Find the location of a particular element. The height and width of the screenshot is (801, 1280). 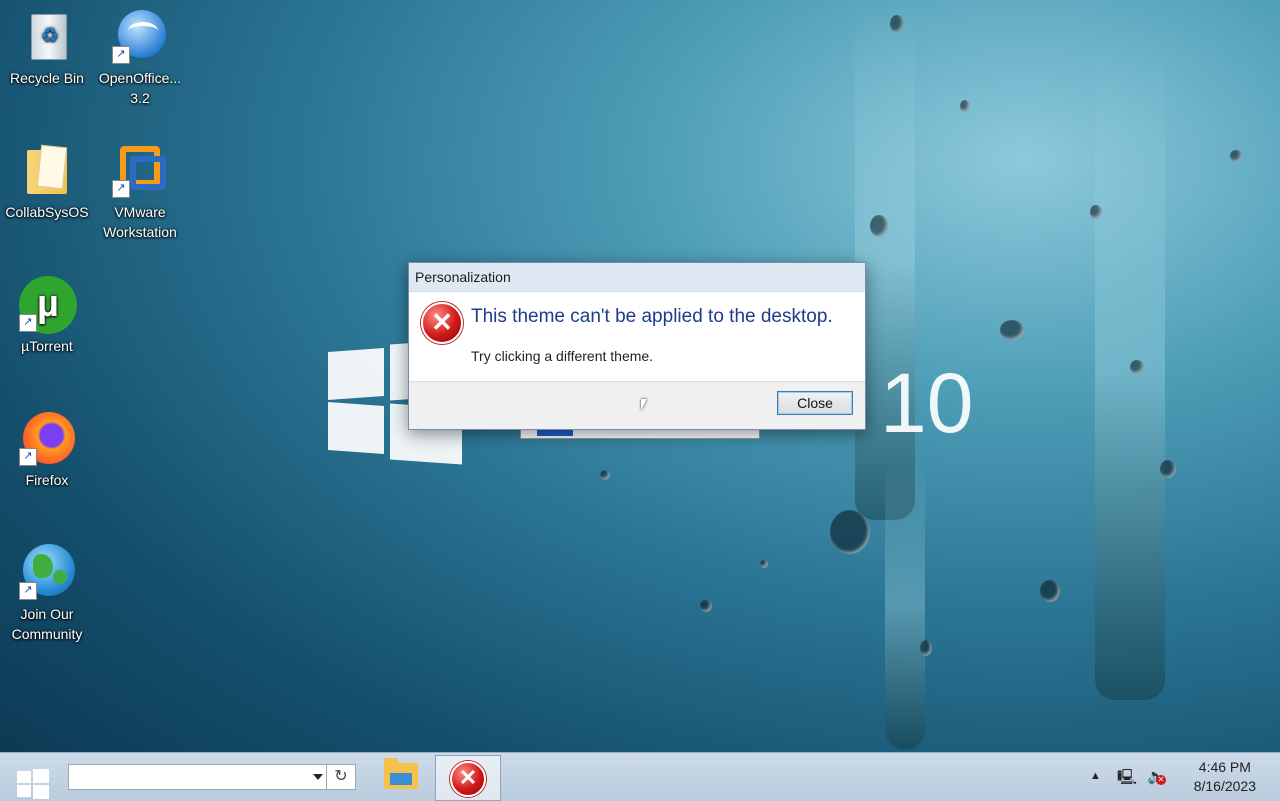

openoffice-icon: ↗ is located at coordinates (140, 36).